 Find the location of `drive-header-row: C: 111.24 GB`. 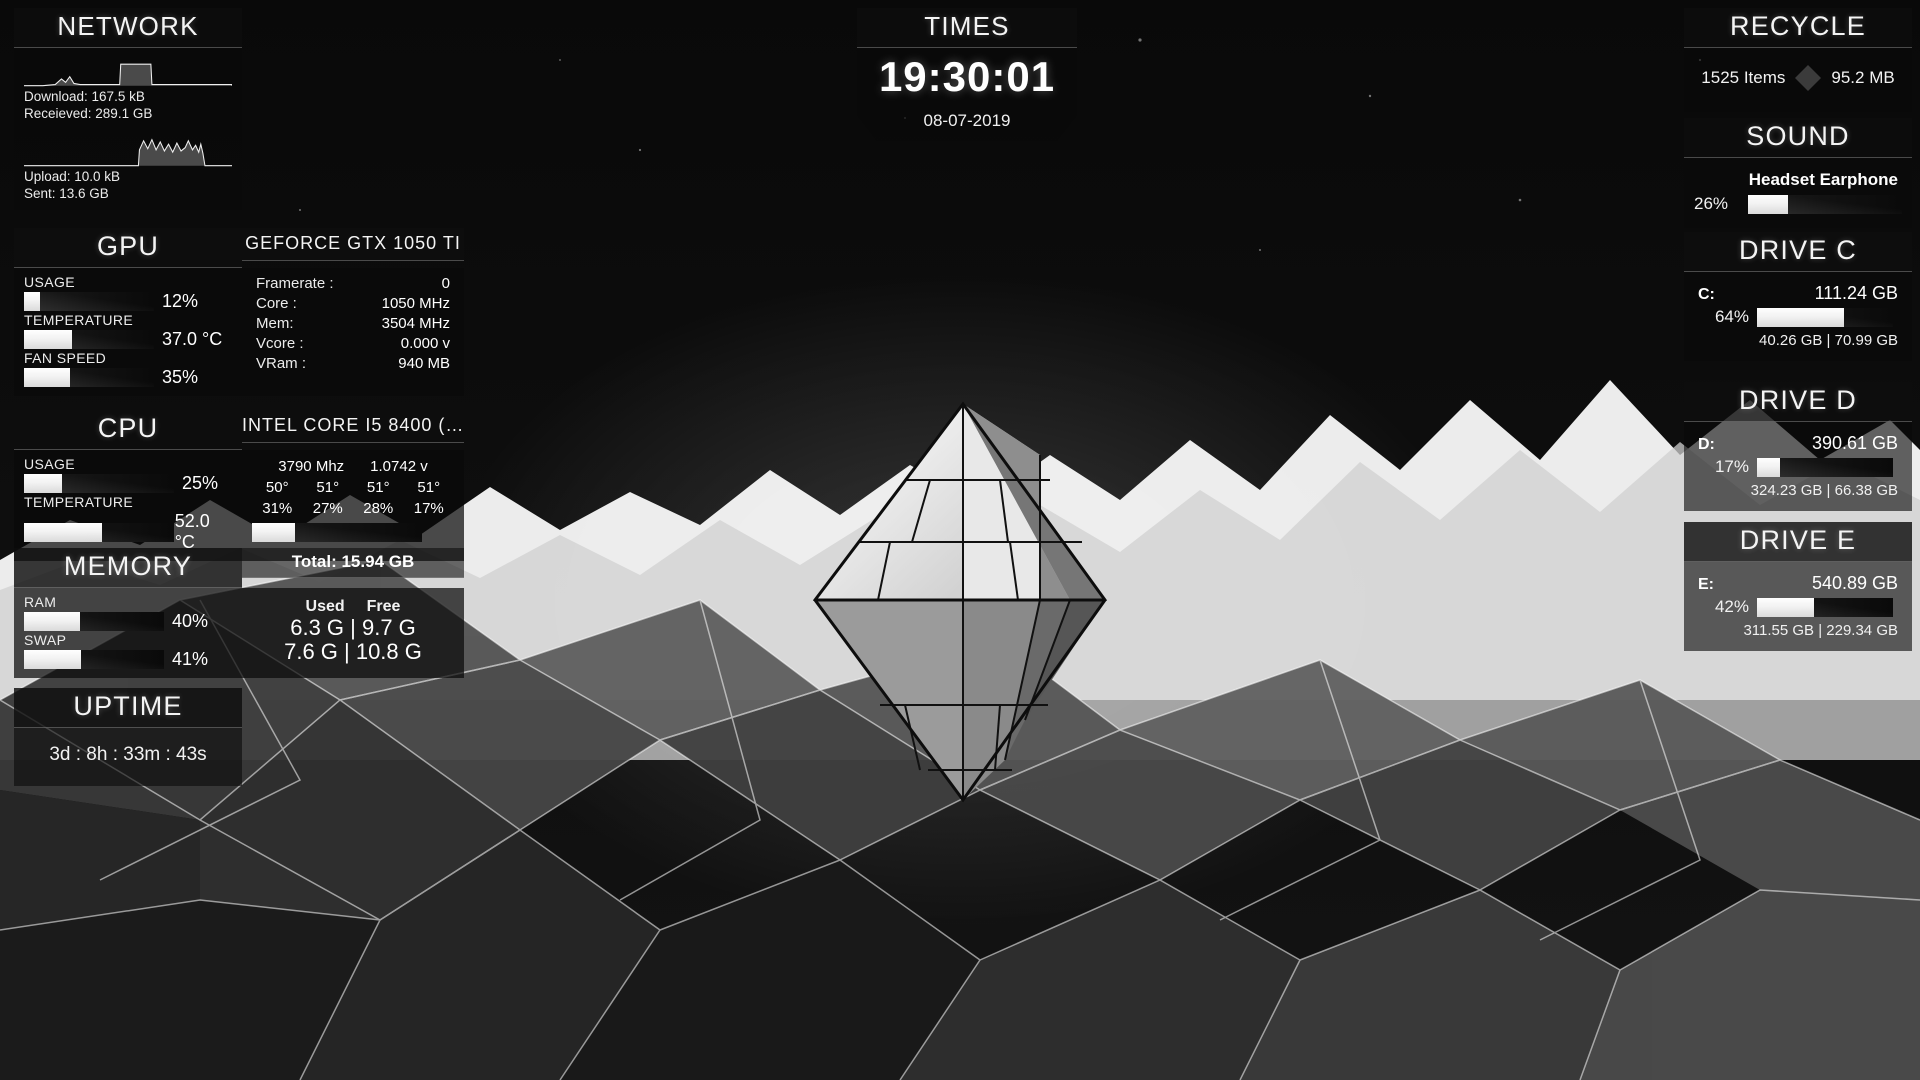

drive-header-row: C: 111.24 GB is located at coordinates (1798, 292).